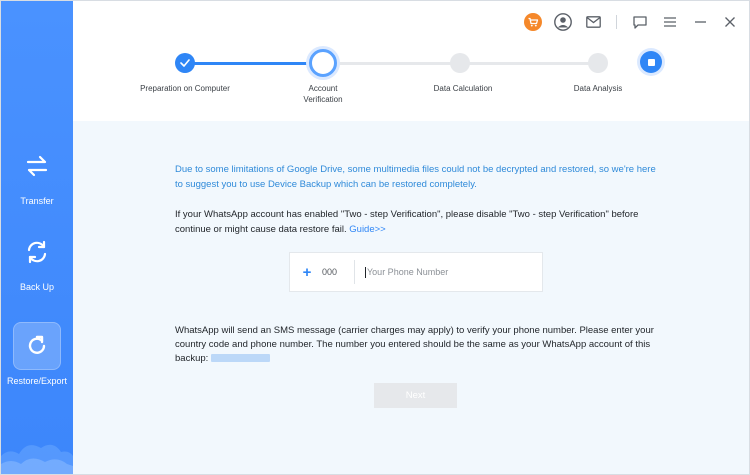  What do you see at coordinates (598, 63) in the screenshot?
I see `step-4-dot` at bounding box center [598, 63].